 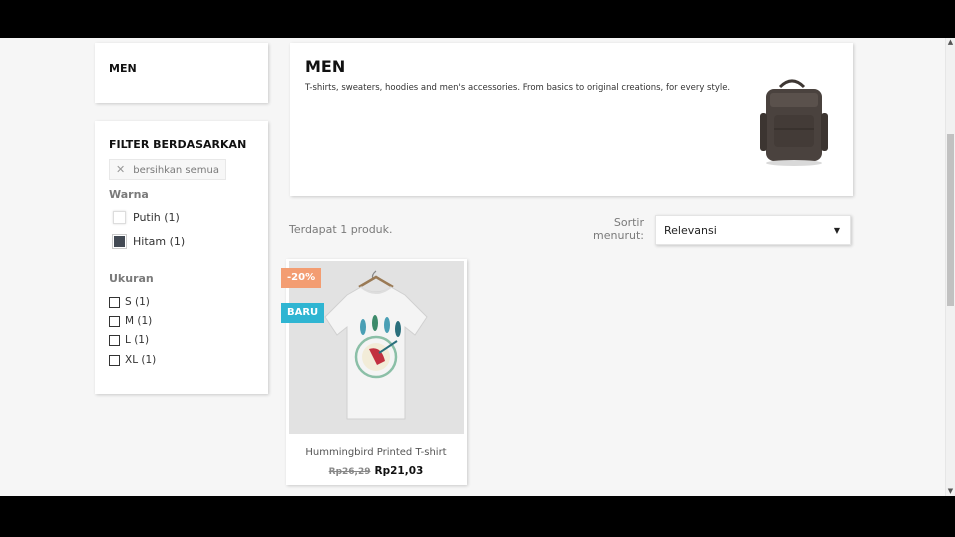 I want to click on size-option-s: S (1), so click(x=129, y=302).